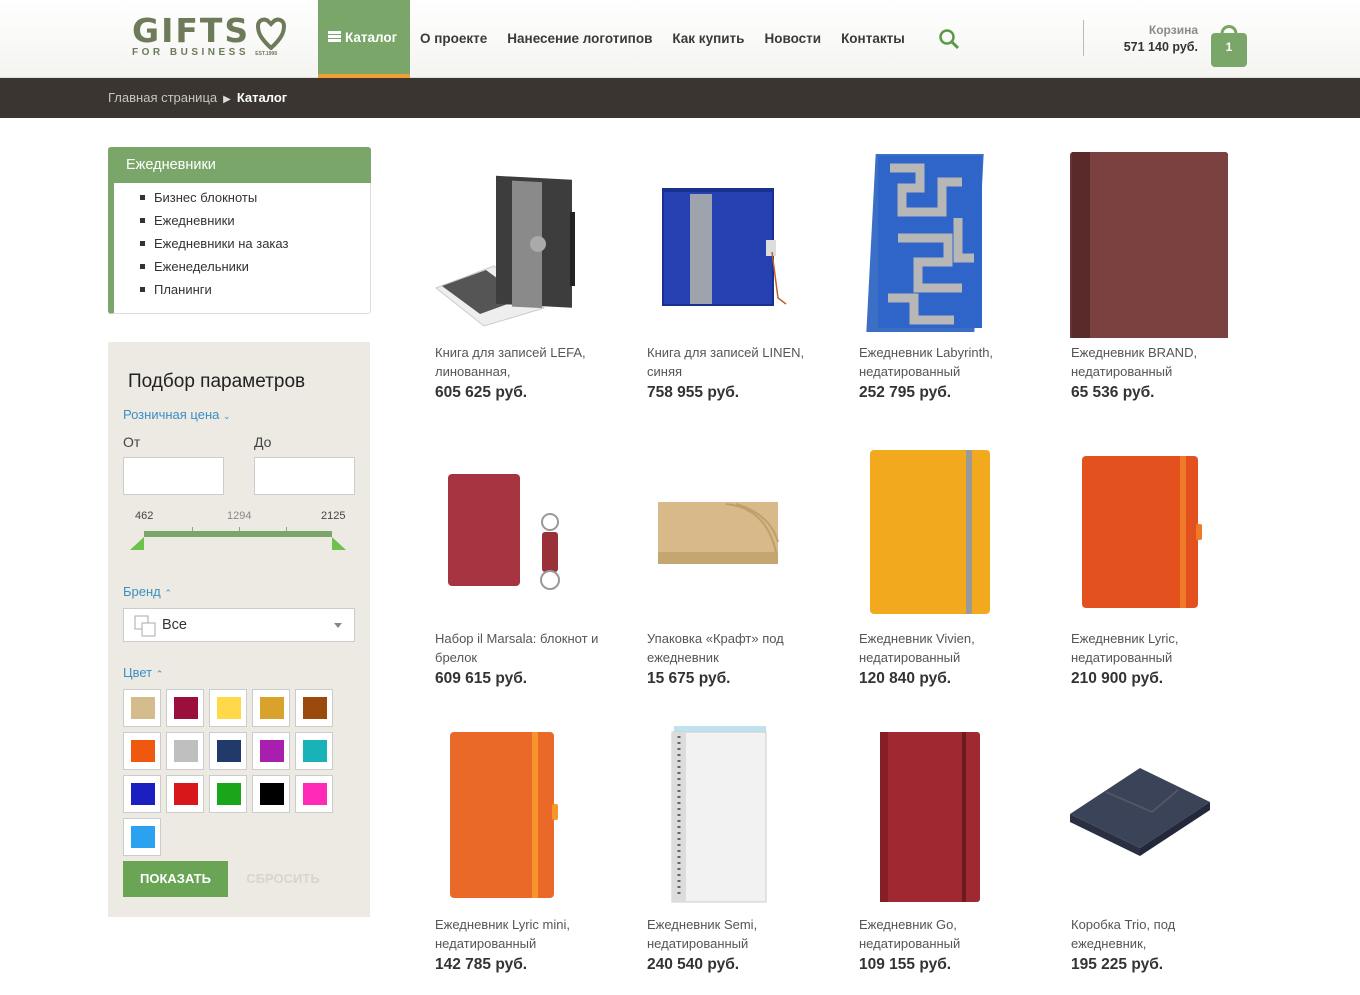  I want to click on cart-label: Корзина, so click(1173, 30).